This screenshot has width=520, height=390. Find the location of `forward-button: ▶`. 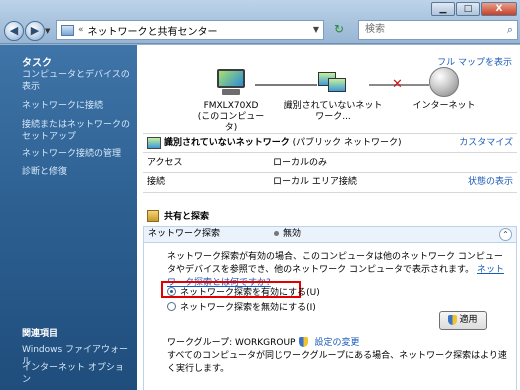

forward-button: ▶ is located at coordinates (35, 31).